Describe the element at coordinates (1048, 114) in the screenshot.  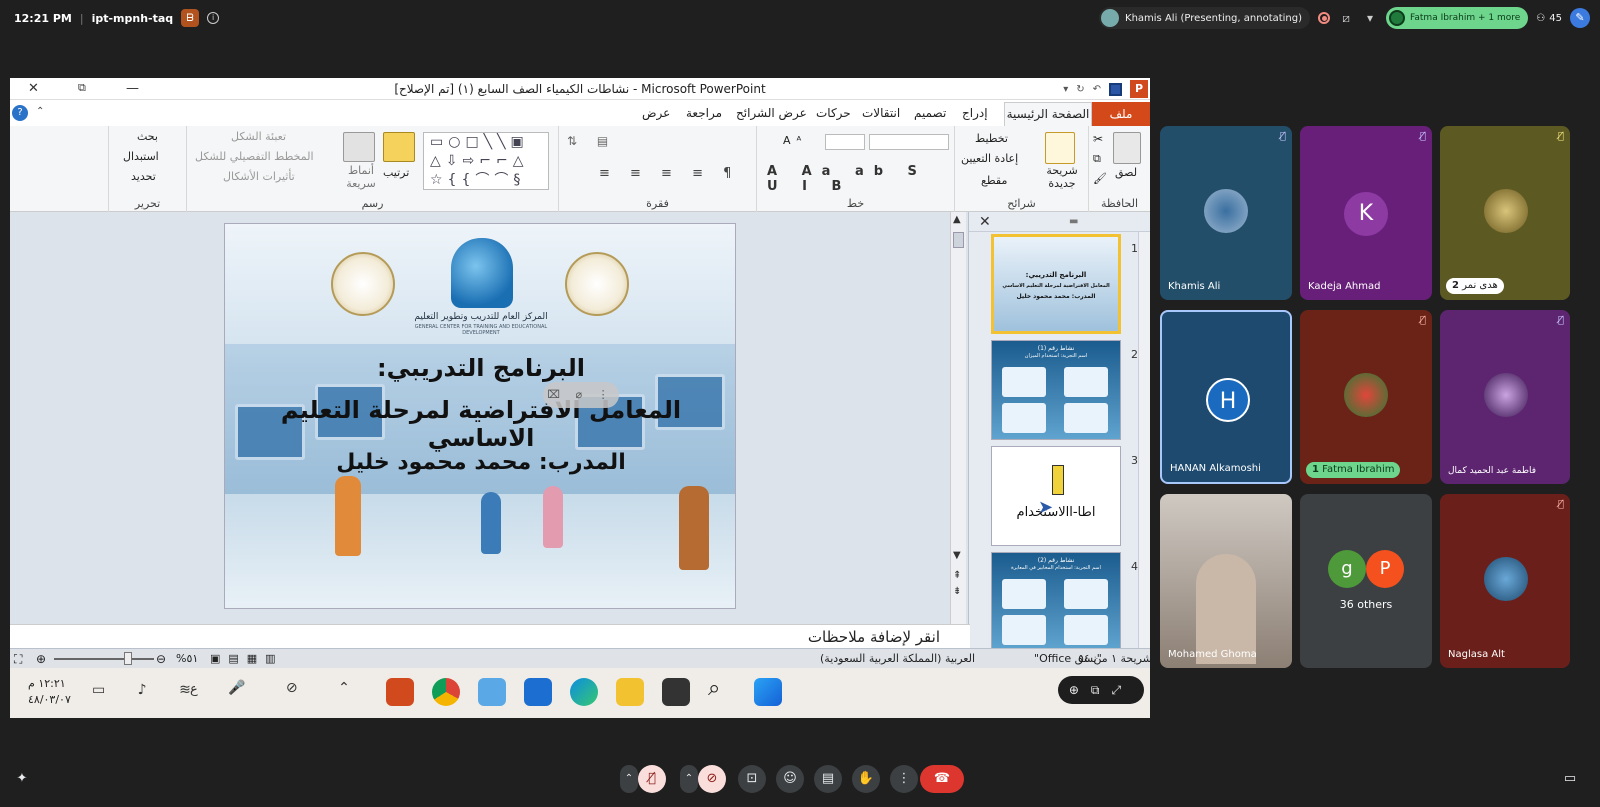
I see `tab-home: الصفحة الرئيسية` at that location.